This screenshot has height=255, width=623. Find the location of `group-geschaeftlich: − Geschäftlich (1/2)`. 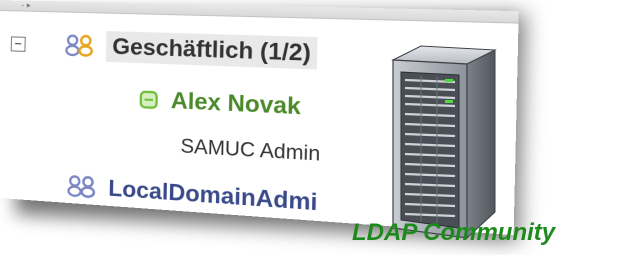

group-geschaeftlich: − Geschäftlich (1/2) is located at coordinates (164, 49).